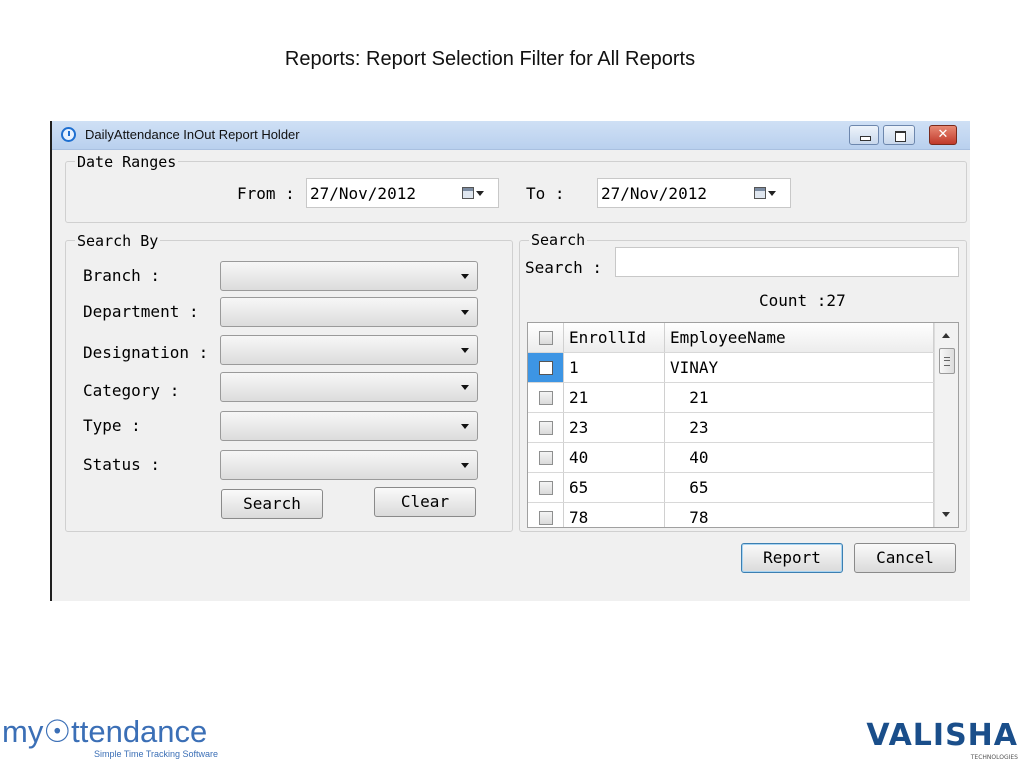  What do you see at coordinates (545, 193) in the screenshot?
I see `to-label: To :` at bounding box center [545, 193].